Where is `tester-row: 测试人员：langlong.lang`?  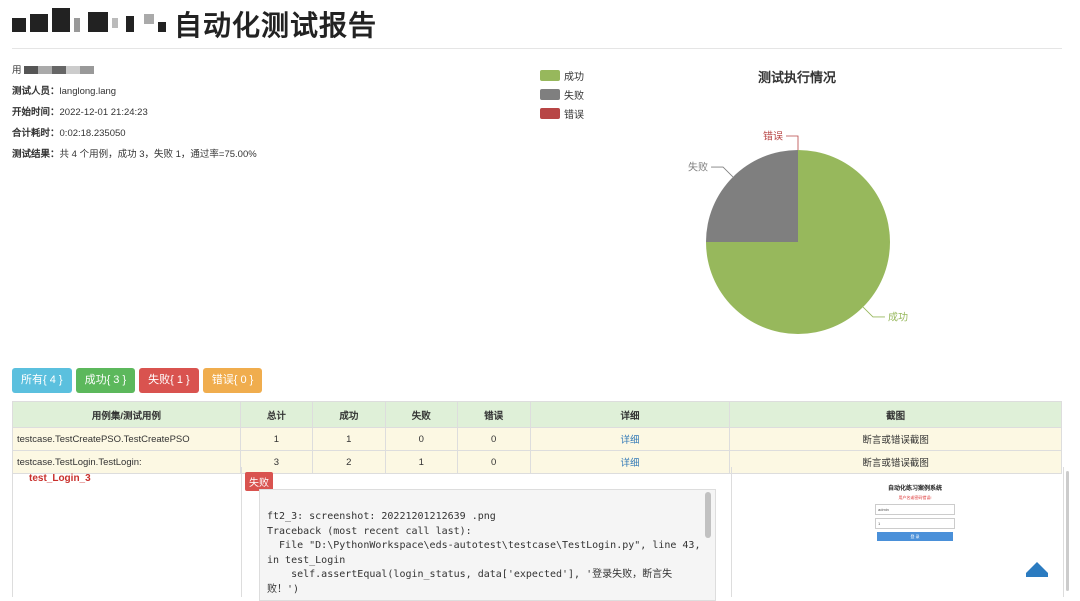 tester-row: 测试人员：langlong.lang is located at coordinates (134, 95).